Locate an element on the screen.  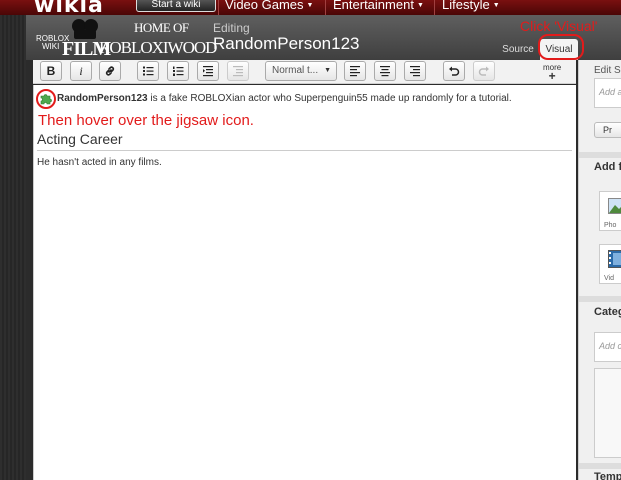
photo-icon is located at coordinates (614, 206).